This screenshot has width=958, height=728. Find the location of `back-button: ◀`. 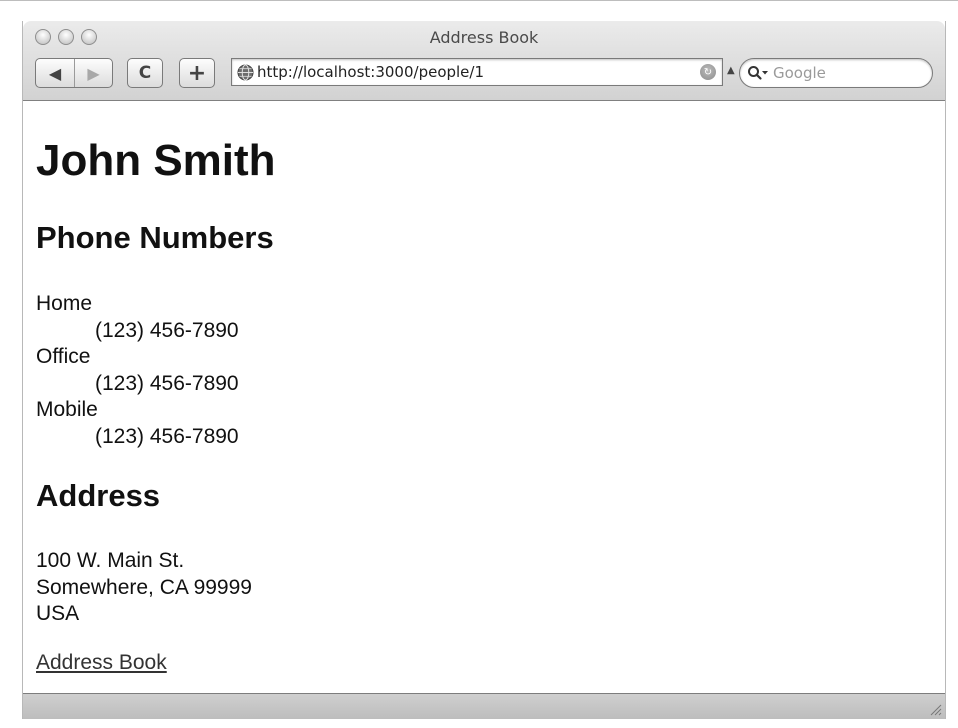

back-button: ◀ is located at coordinates (55, 73).